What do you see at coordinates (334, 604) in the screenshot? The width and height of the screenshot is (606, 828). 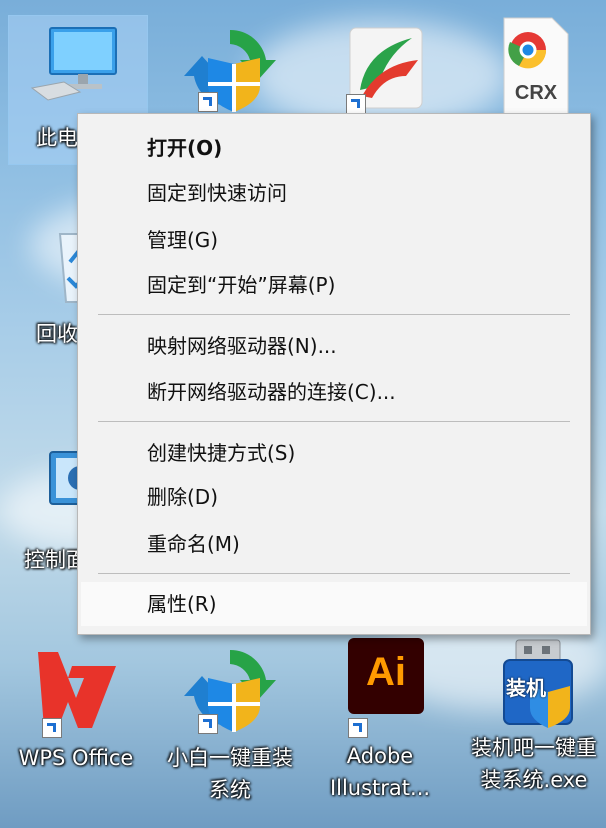 I see `menu-item-properties: 属性(R)` at bounding box center [334, 604].